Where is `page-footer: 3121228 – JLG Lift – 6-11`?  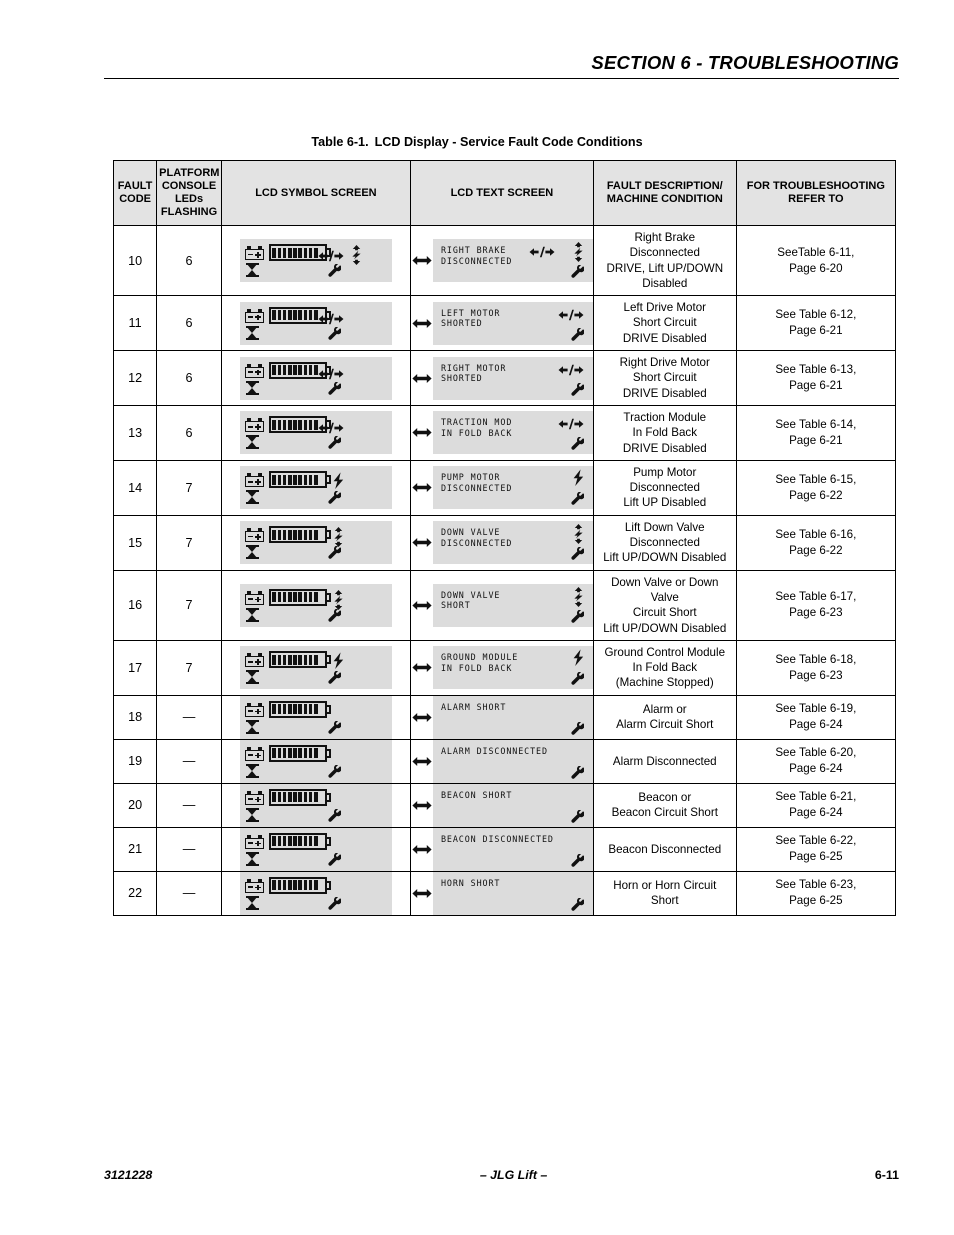 page-footer: 3121228 – JLG Lift – 6-11 is located at coordinates (501, 1175).